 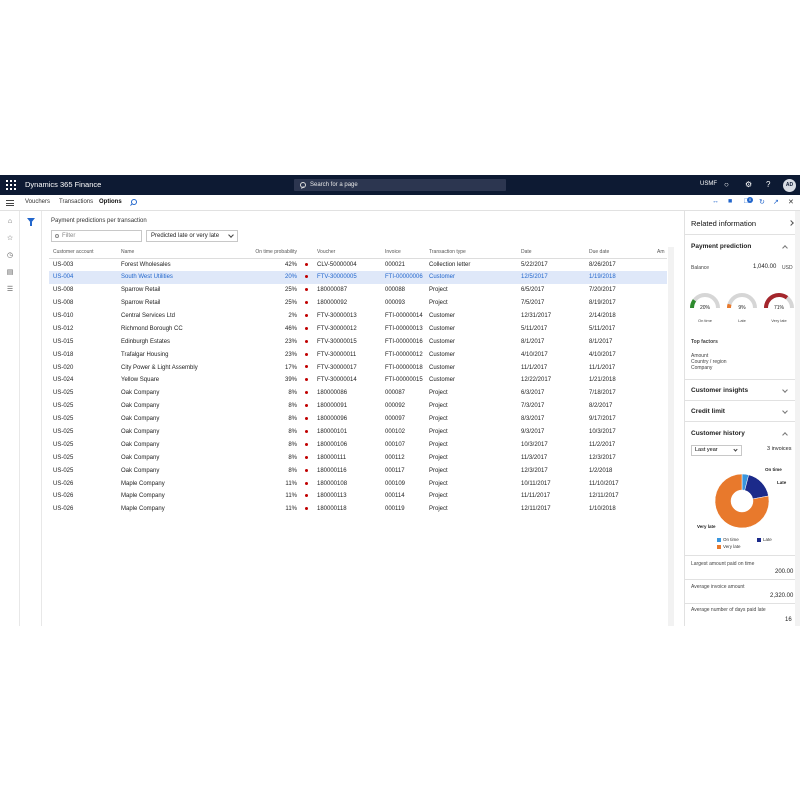 What do you see at coordinates (726, 185) in the screenshot?
I see `bell-icon: ○` at bounding box center [726, 185].